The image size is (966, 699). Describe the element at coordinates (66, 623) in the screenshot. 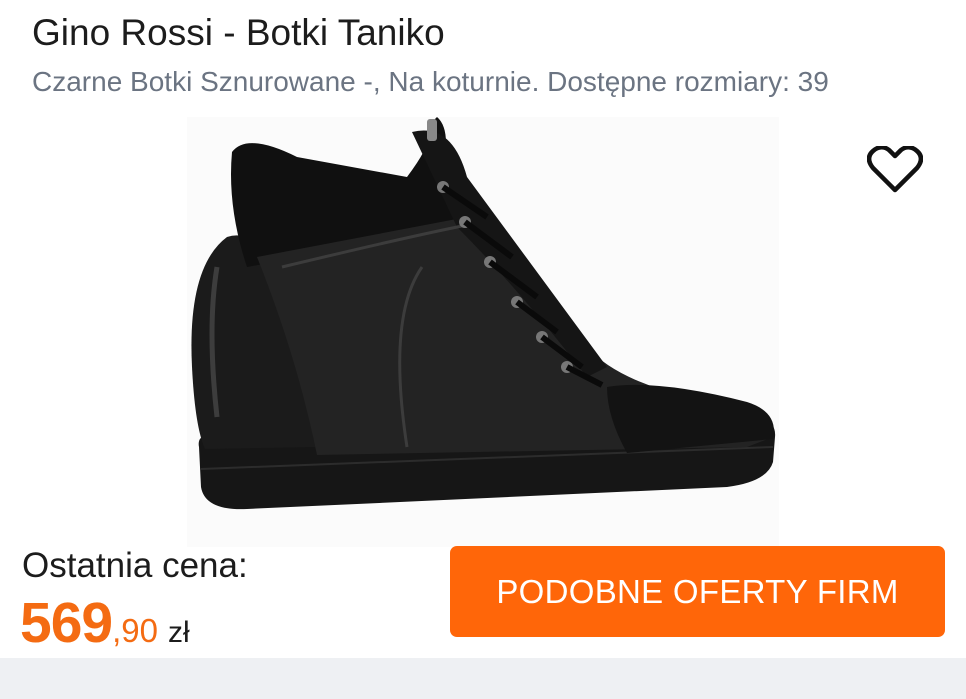

I see `price-whole: 569` at that location.